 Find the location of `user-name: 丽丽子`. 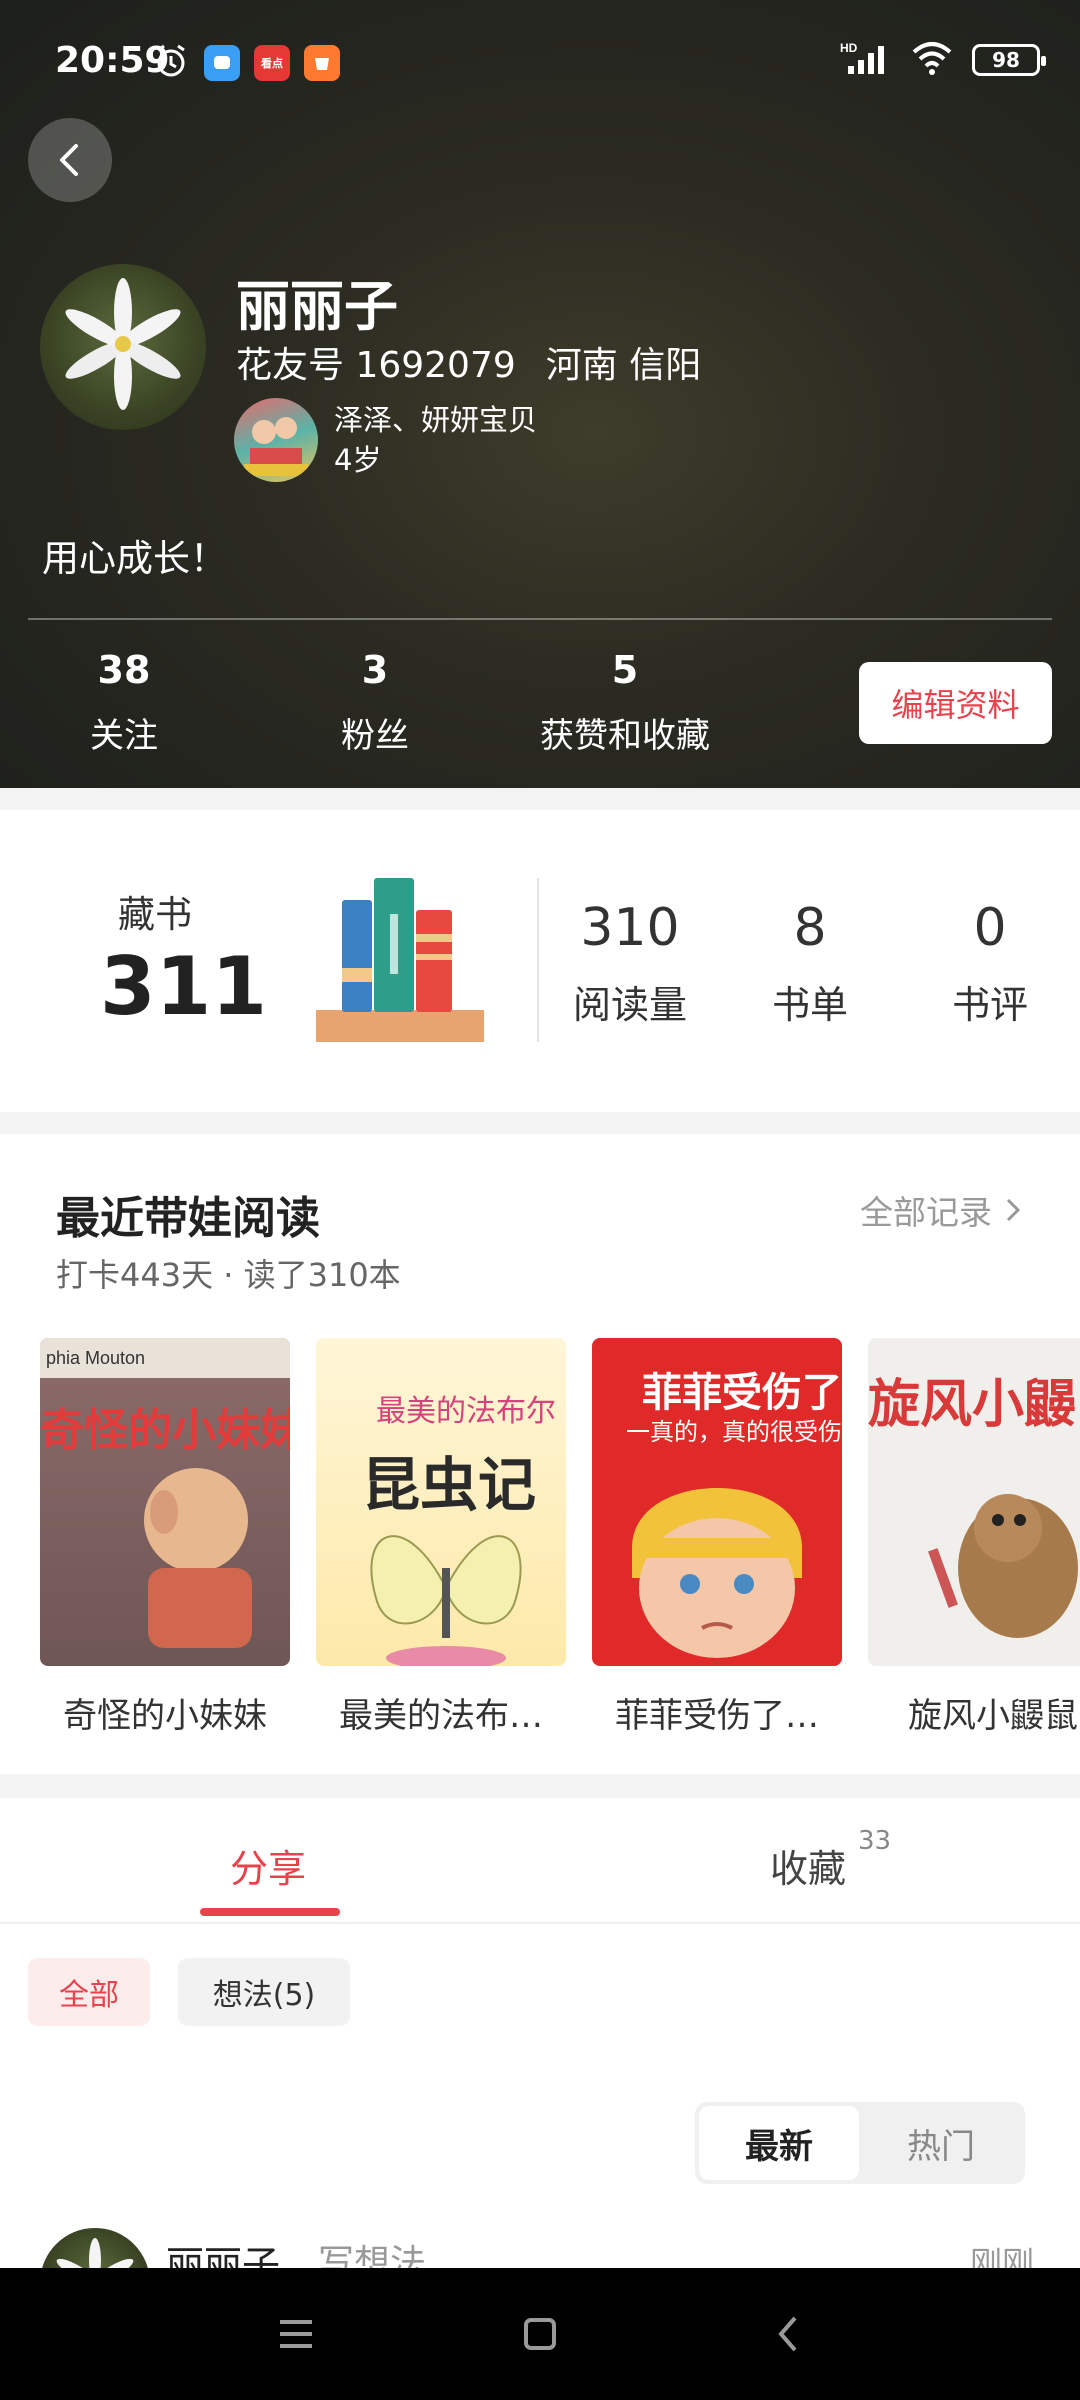

user-name: 丽丽子 is located at coordinates (317, 306).